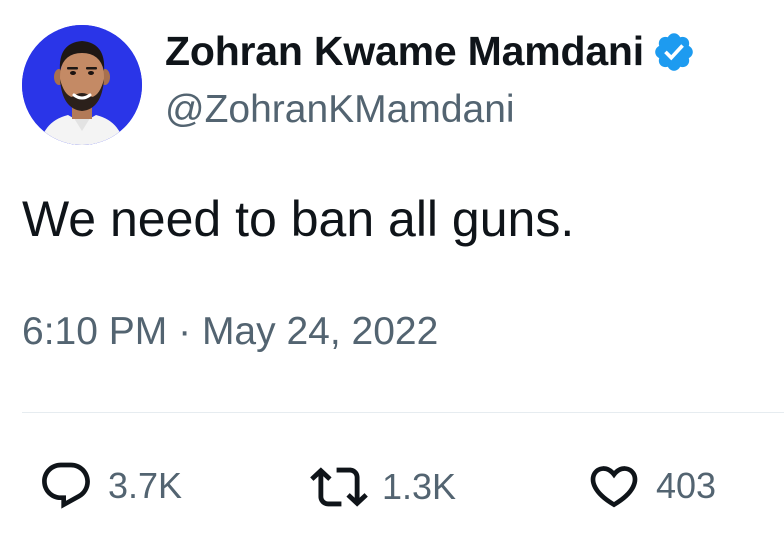 This screenshot has width=784, height=538. I want to click on display-name: Zohran Kwame Mamdani, so click(404, 51).